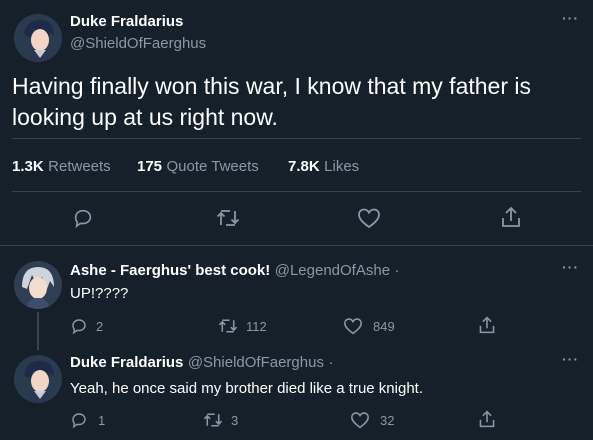 This screenshot has width=593, height=440. I want to click on reply-header: Duke Fraldarius @ShieldOfFaerghus ·, so click(201, 363).